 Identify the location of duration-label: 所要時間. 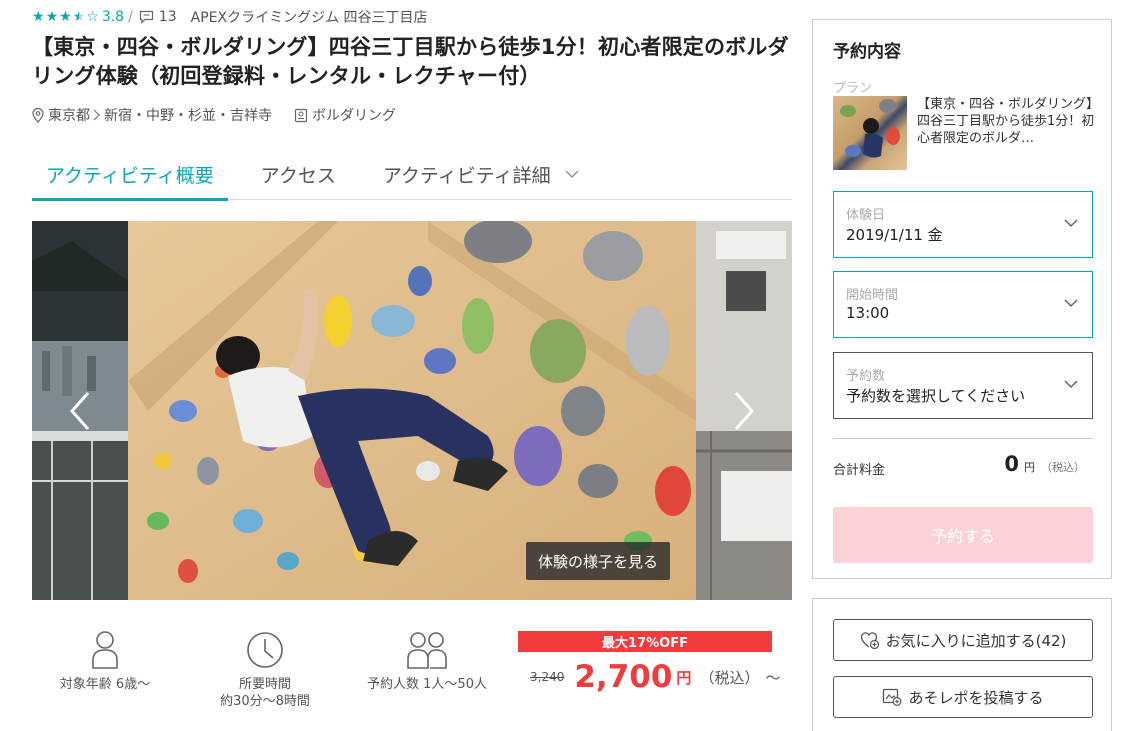
(264, 684).